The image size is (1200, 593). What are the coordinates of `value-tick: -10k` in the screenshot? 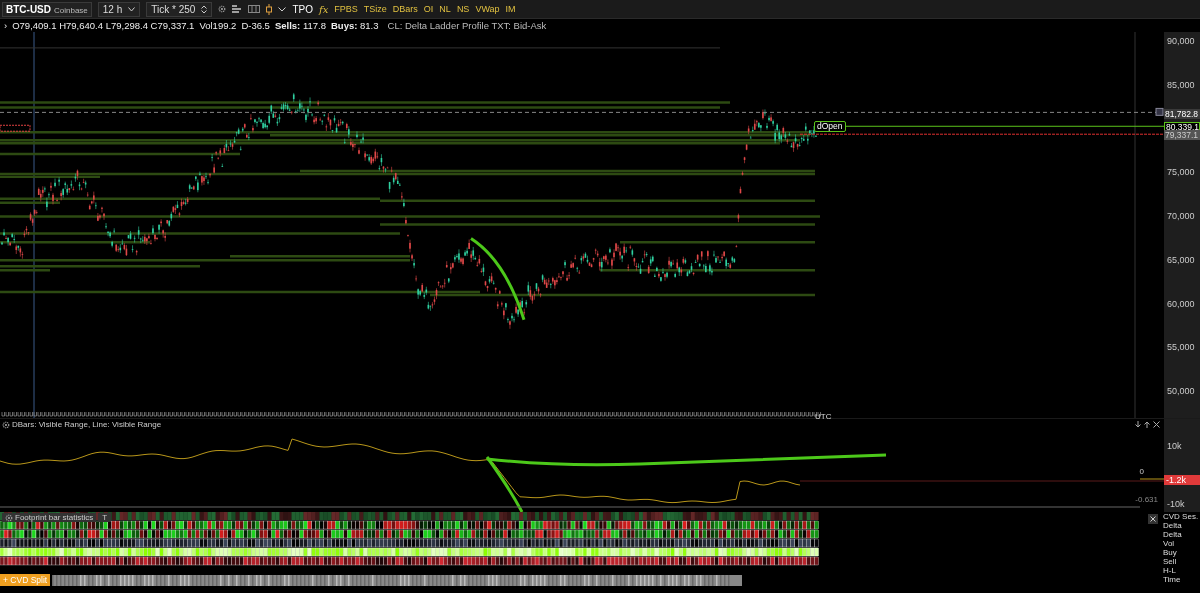 It's located at (1176, 504).